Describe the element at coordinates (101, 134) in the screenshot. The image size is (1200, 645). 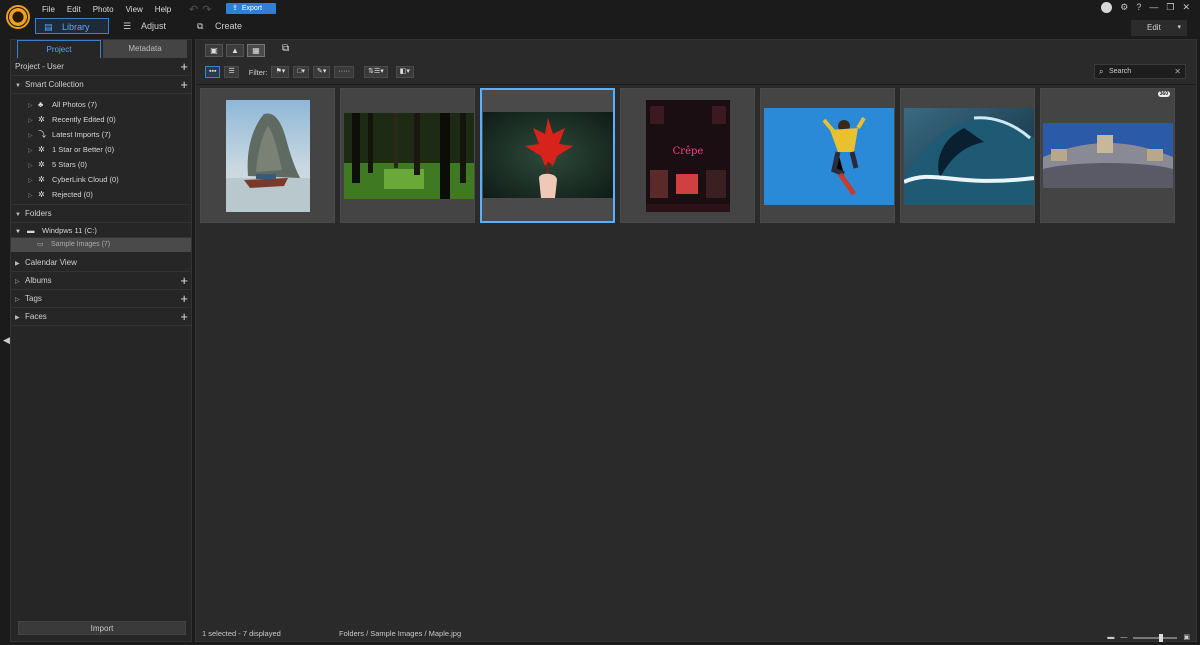
I see `sc-item-latest-imports: ▷ ⤵ Latest Imports (7)` at that location.